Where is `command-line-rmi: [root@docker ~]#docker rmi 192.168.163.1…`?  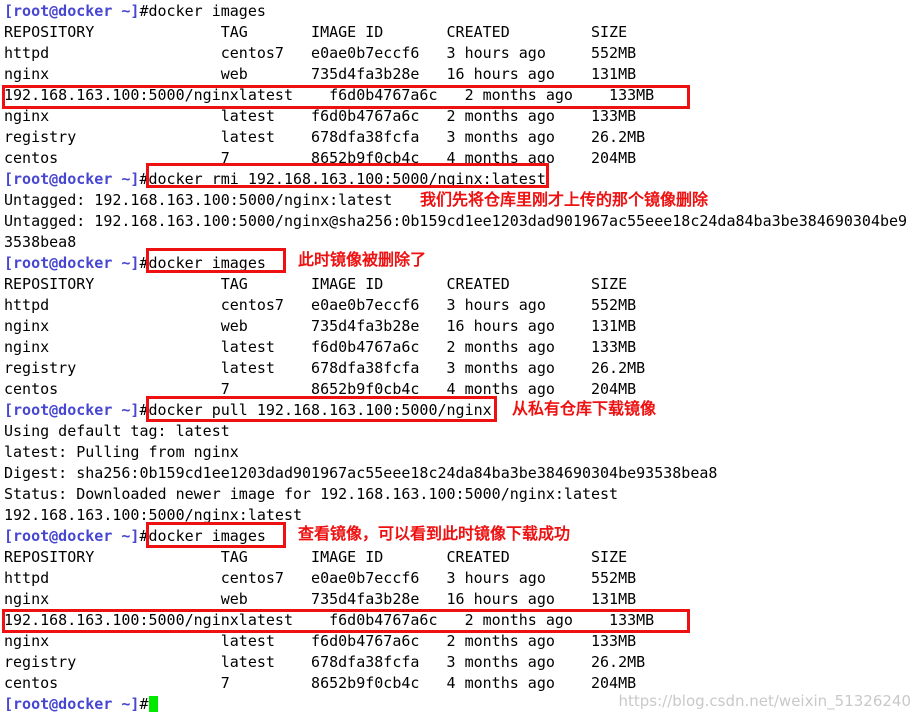
command-line-rmi: [root@docker ~]#docker rmi 192.168.163.1… is located at coordinates (275, 179).